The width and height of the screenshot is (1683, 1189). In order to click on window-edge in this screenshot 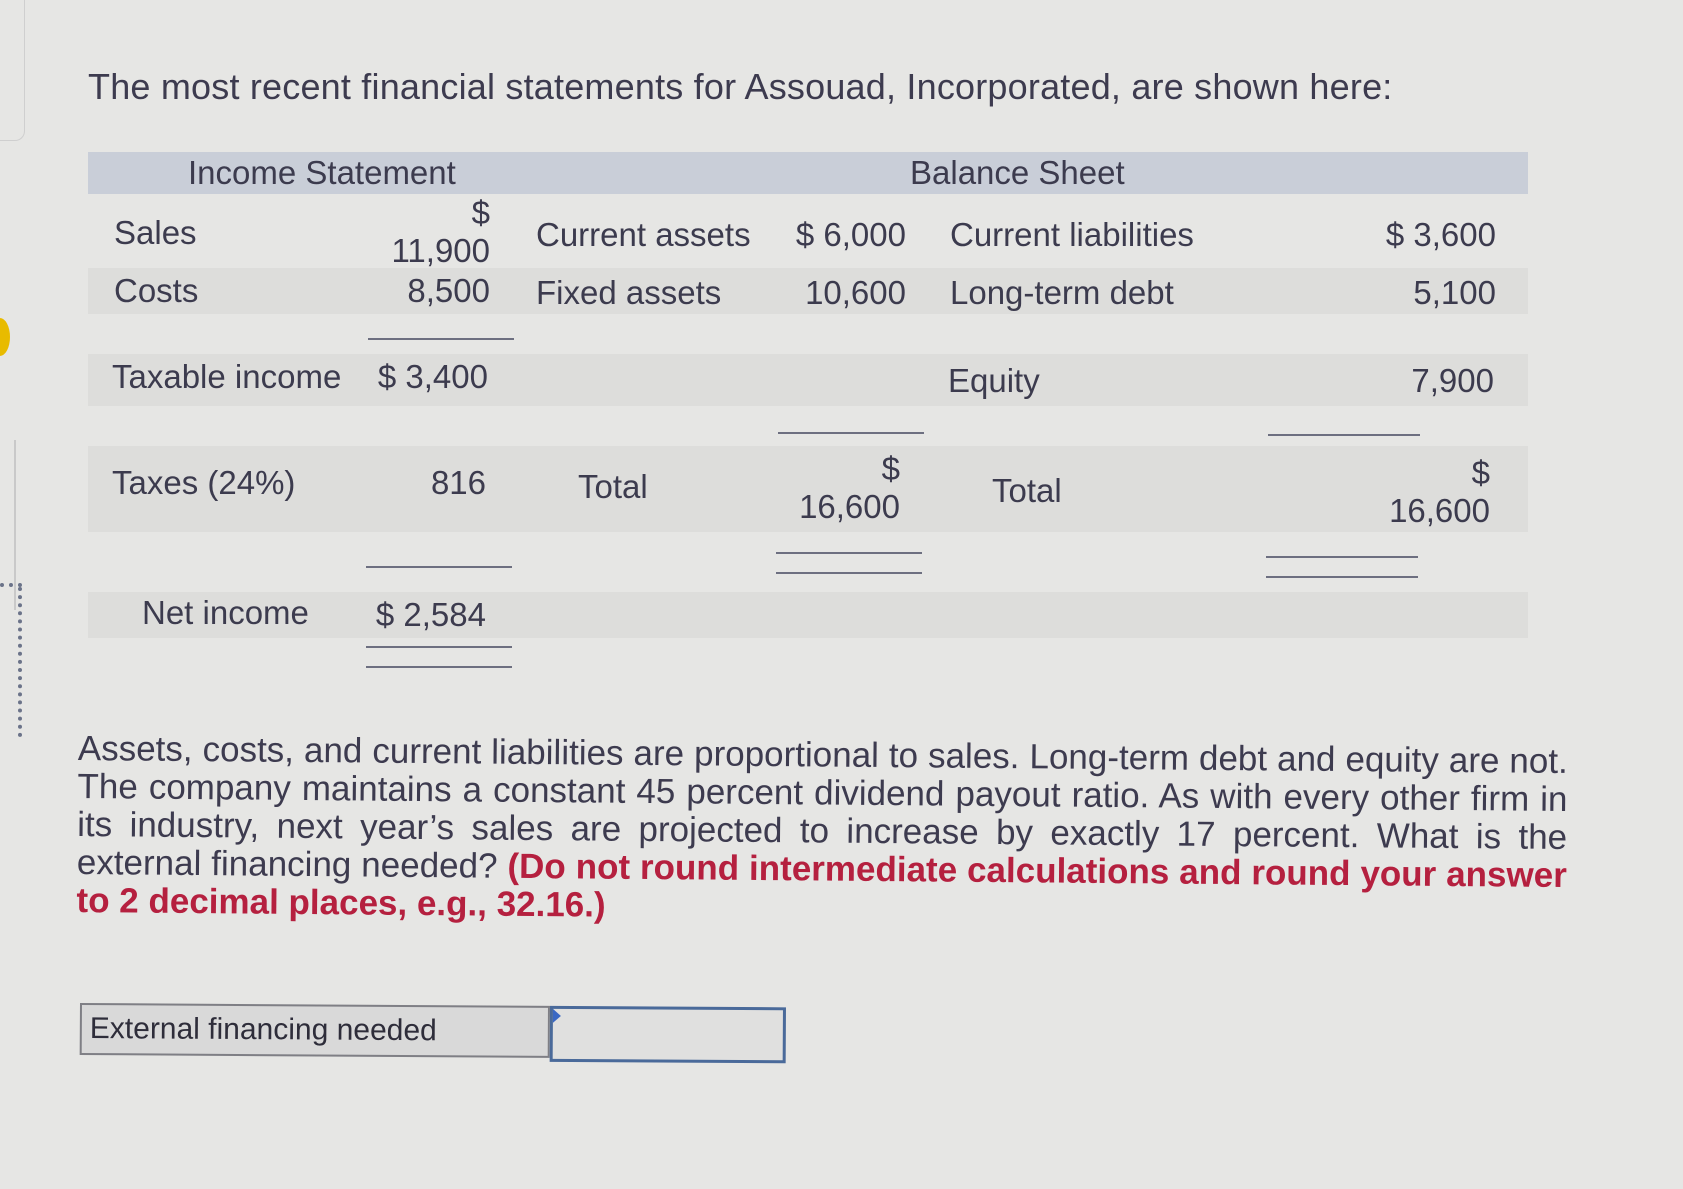, I will do `click(12, 70)`.